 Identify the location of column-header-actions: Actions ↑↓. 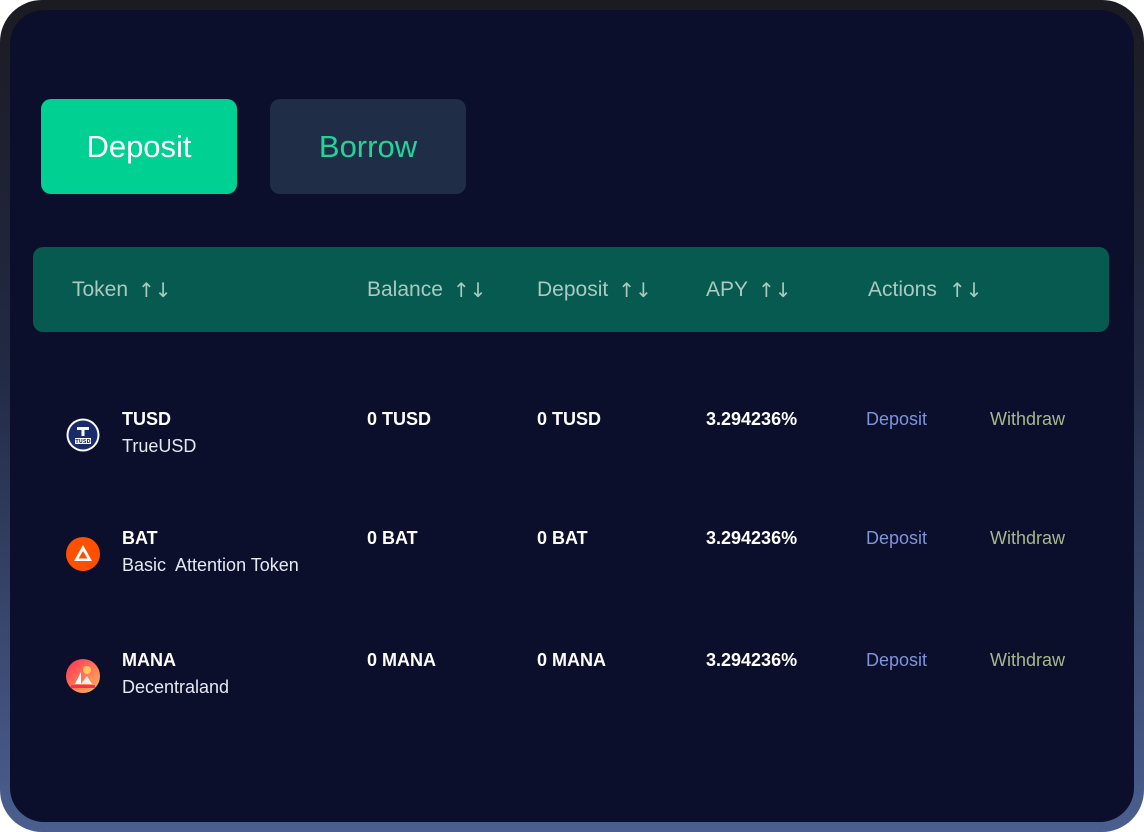
(925, 289).